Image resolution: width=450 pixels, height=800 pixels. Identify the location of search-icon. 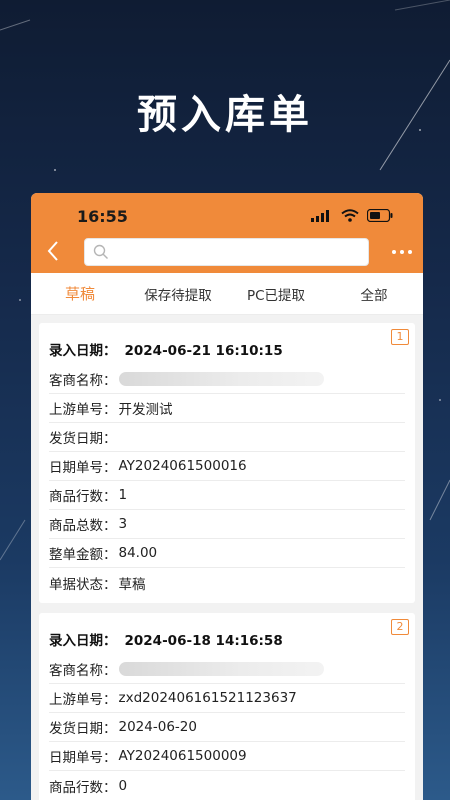
(100, 251).